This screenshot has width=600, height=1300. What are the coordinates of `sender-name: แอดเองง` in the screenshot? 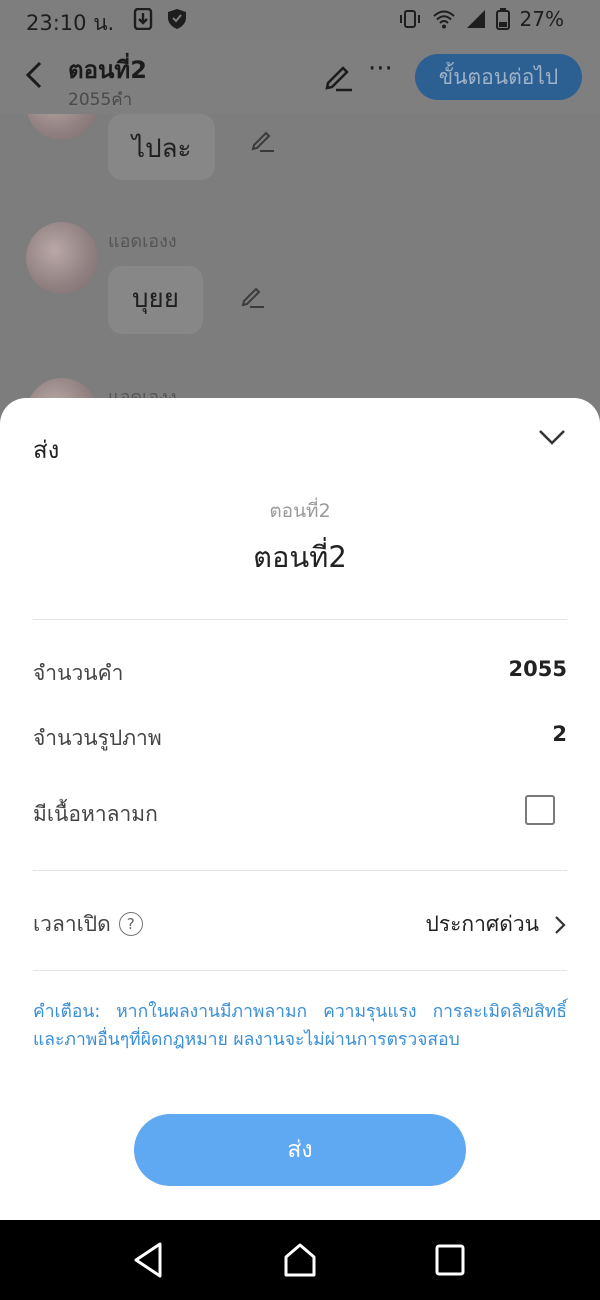 It's located at (142, 241).